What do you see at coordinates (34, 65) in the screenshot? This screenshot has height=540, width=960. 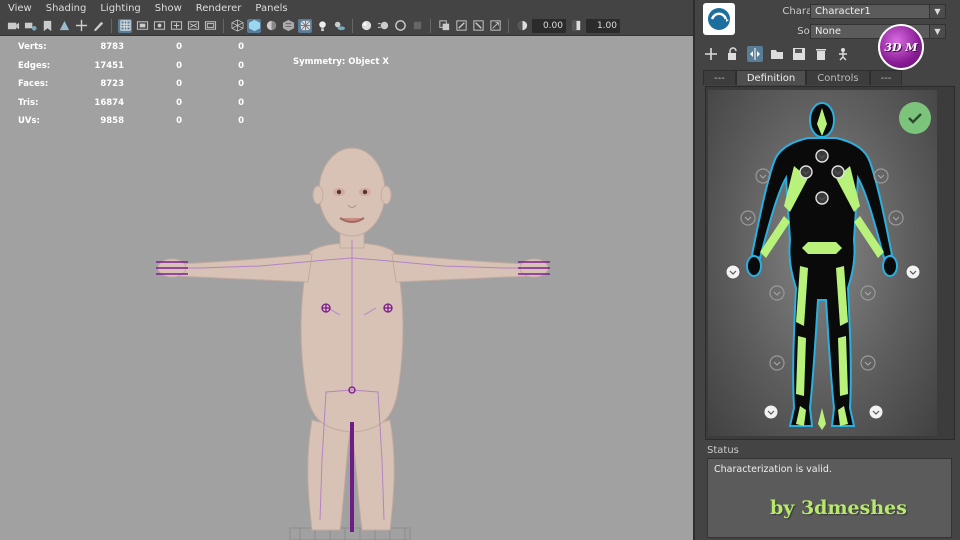 I see `hud-label: Edges:` at bounding box center [34, 65].